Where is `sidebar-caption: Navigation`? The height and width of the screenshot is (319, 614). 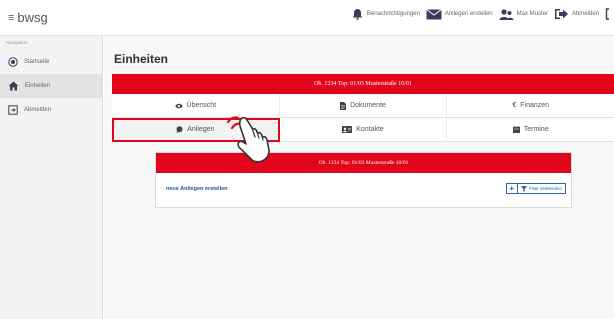
sidebar-caption: Navigation is located at coordinates (17, 42).